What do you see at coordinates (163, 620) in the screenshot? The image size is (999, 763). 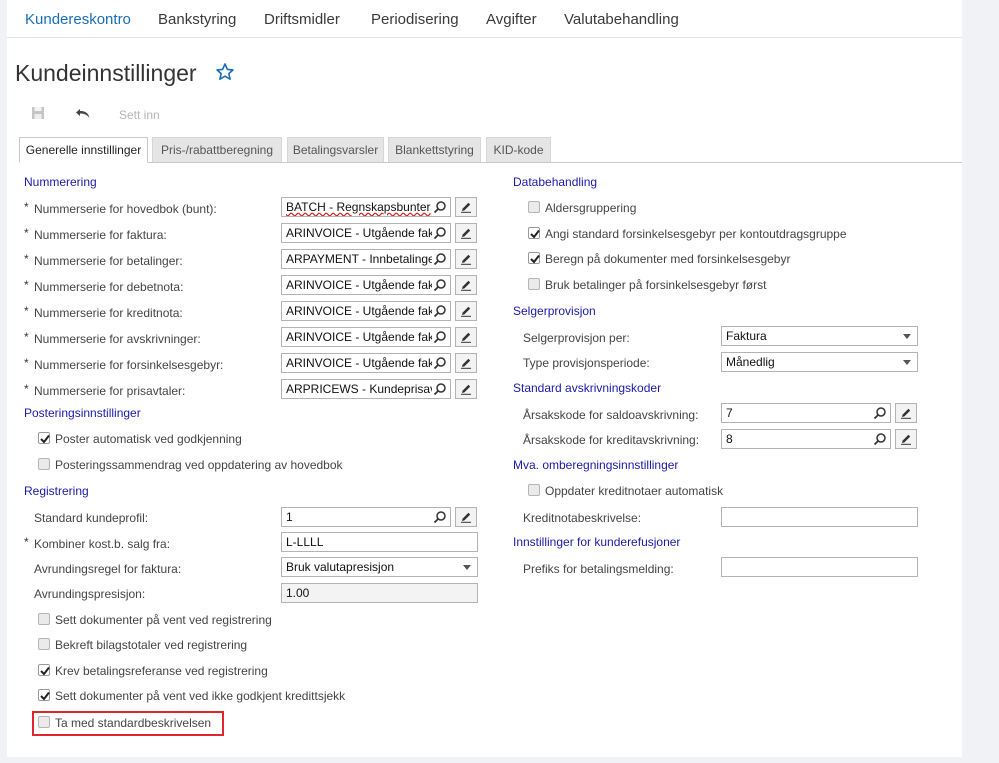 I see `checkbox-label: Sett dokumenter på vent ved registrering` at bounding box center [163, 620].